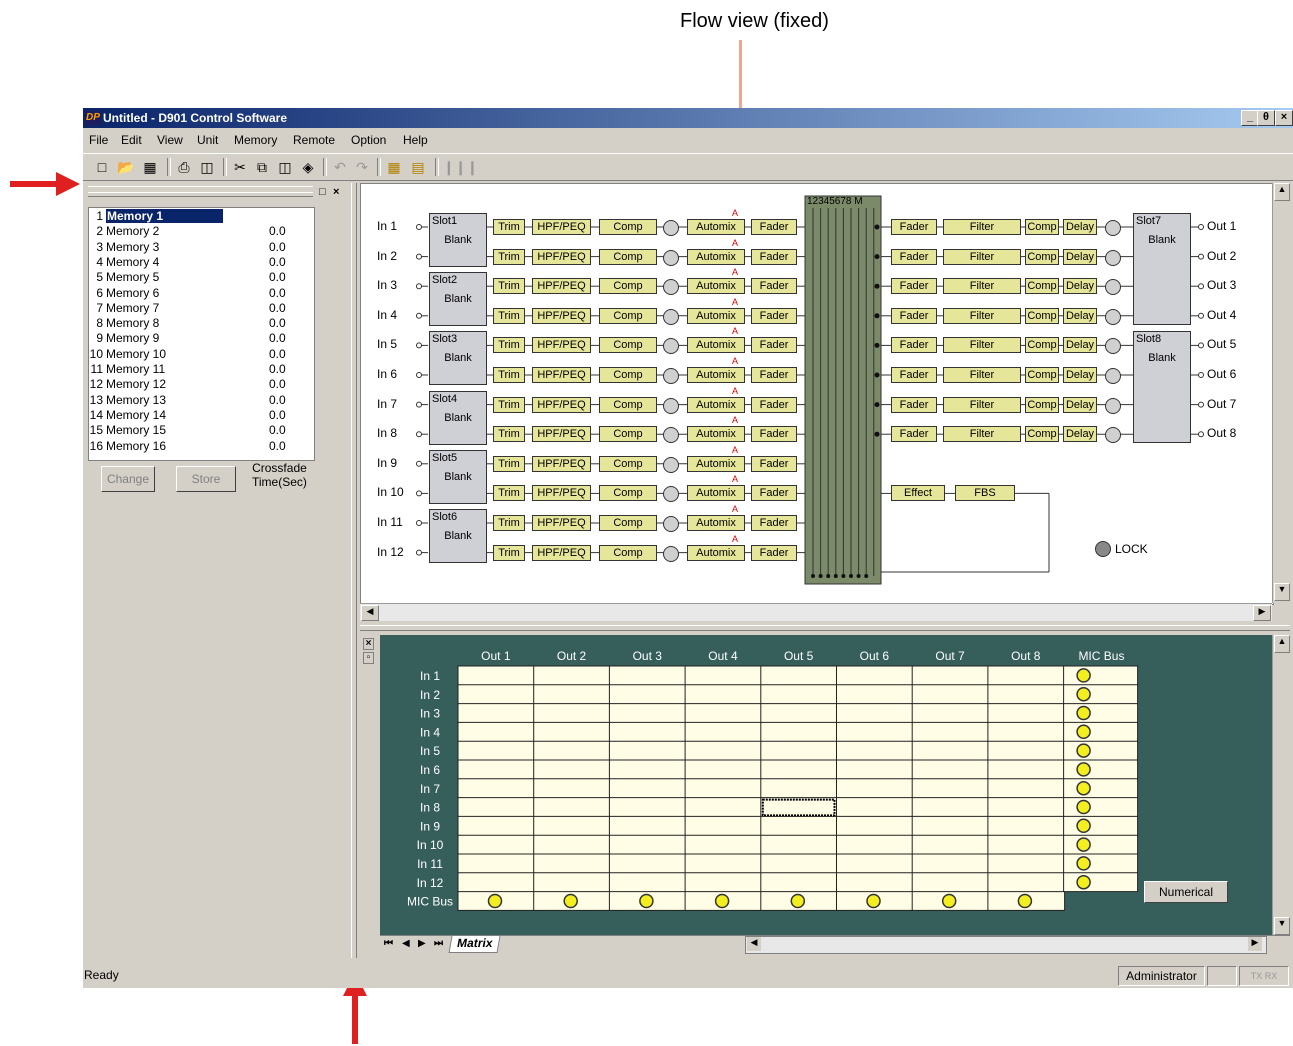 The height and width of the screenshot is (1046, 1293). I want to click on panel-grip, so click(200, 194).